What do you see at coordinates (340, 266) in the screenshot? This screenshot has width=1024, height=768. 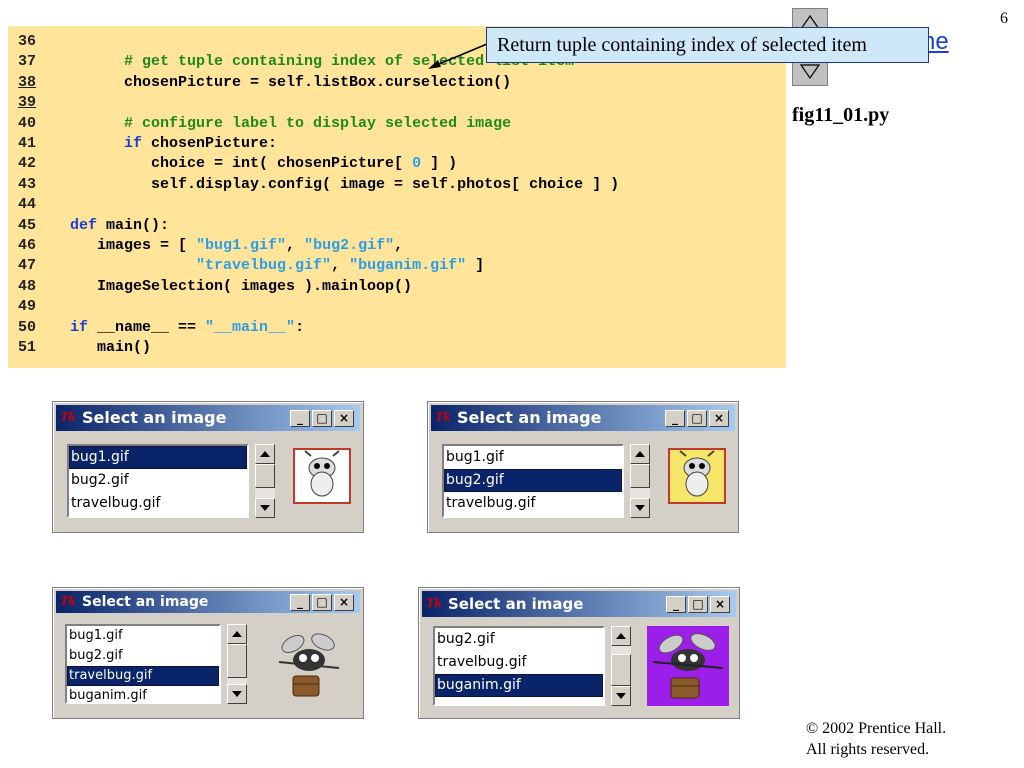 I see `code-text: "travelbug.gif", "buganim.gif" ]` at bounding box center [340, 266].